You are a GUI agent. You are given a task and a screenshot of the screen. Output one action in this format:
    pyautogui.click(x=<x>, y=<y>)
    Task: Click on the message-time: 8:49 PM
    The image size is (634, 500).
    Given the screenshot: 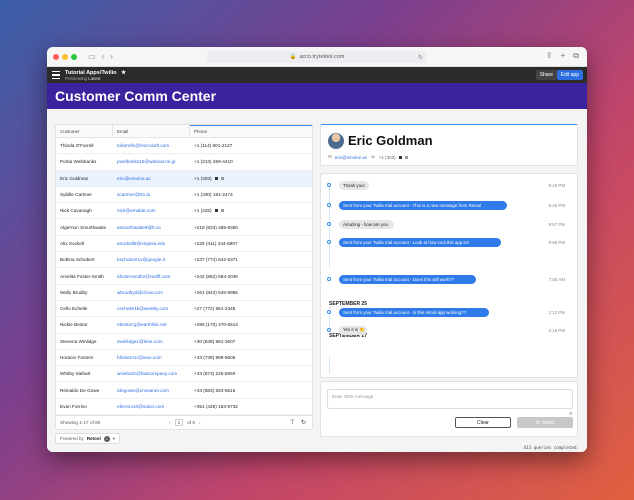 What is the action you would take?
    pyautogui.click(x=556, y=185)
    